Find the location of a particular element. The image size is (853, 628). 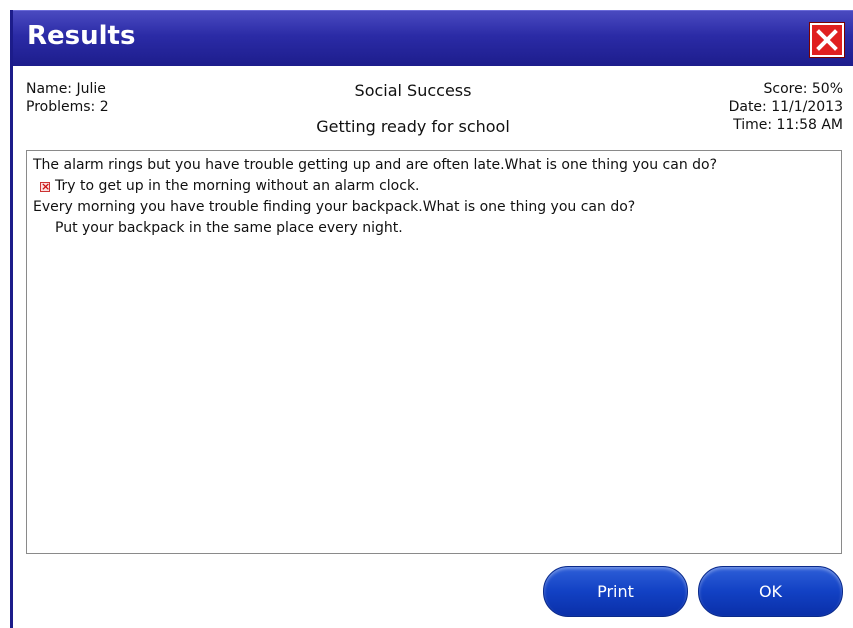

x-mark-icon is located at coordinates (45, 186).